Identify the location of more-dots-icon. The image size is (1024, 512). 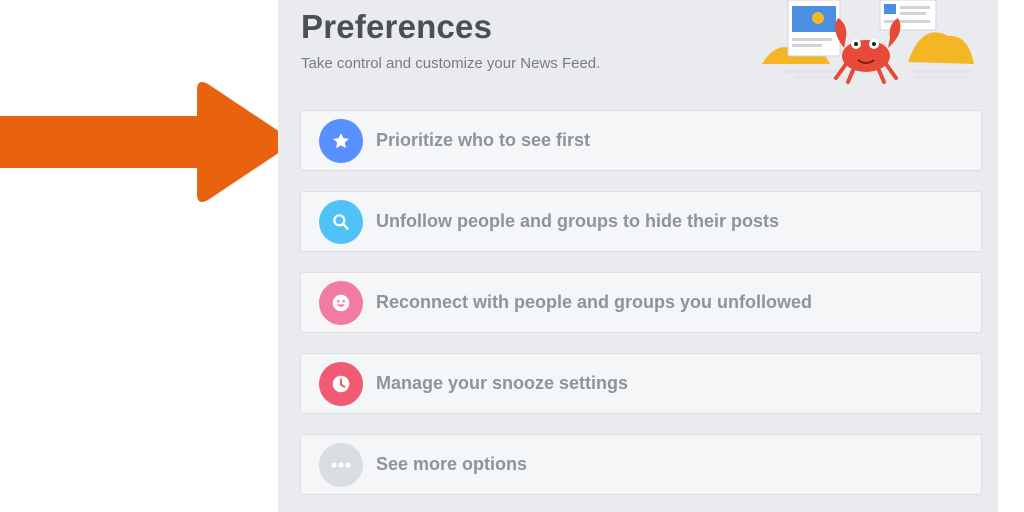
(341, 465).